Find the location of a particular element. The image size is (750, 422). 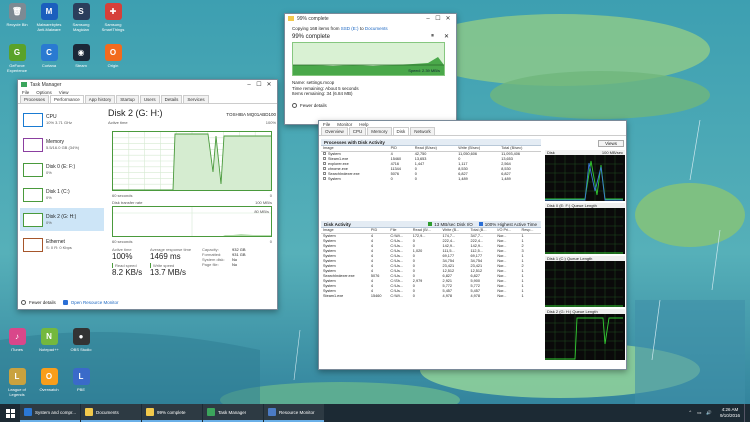

rm-tab: Disk is located at coordinates (401, 131).